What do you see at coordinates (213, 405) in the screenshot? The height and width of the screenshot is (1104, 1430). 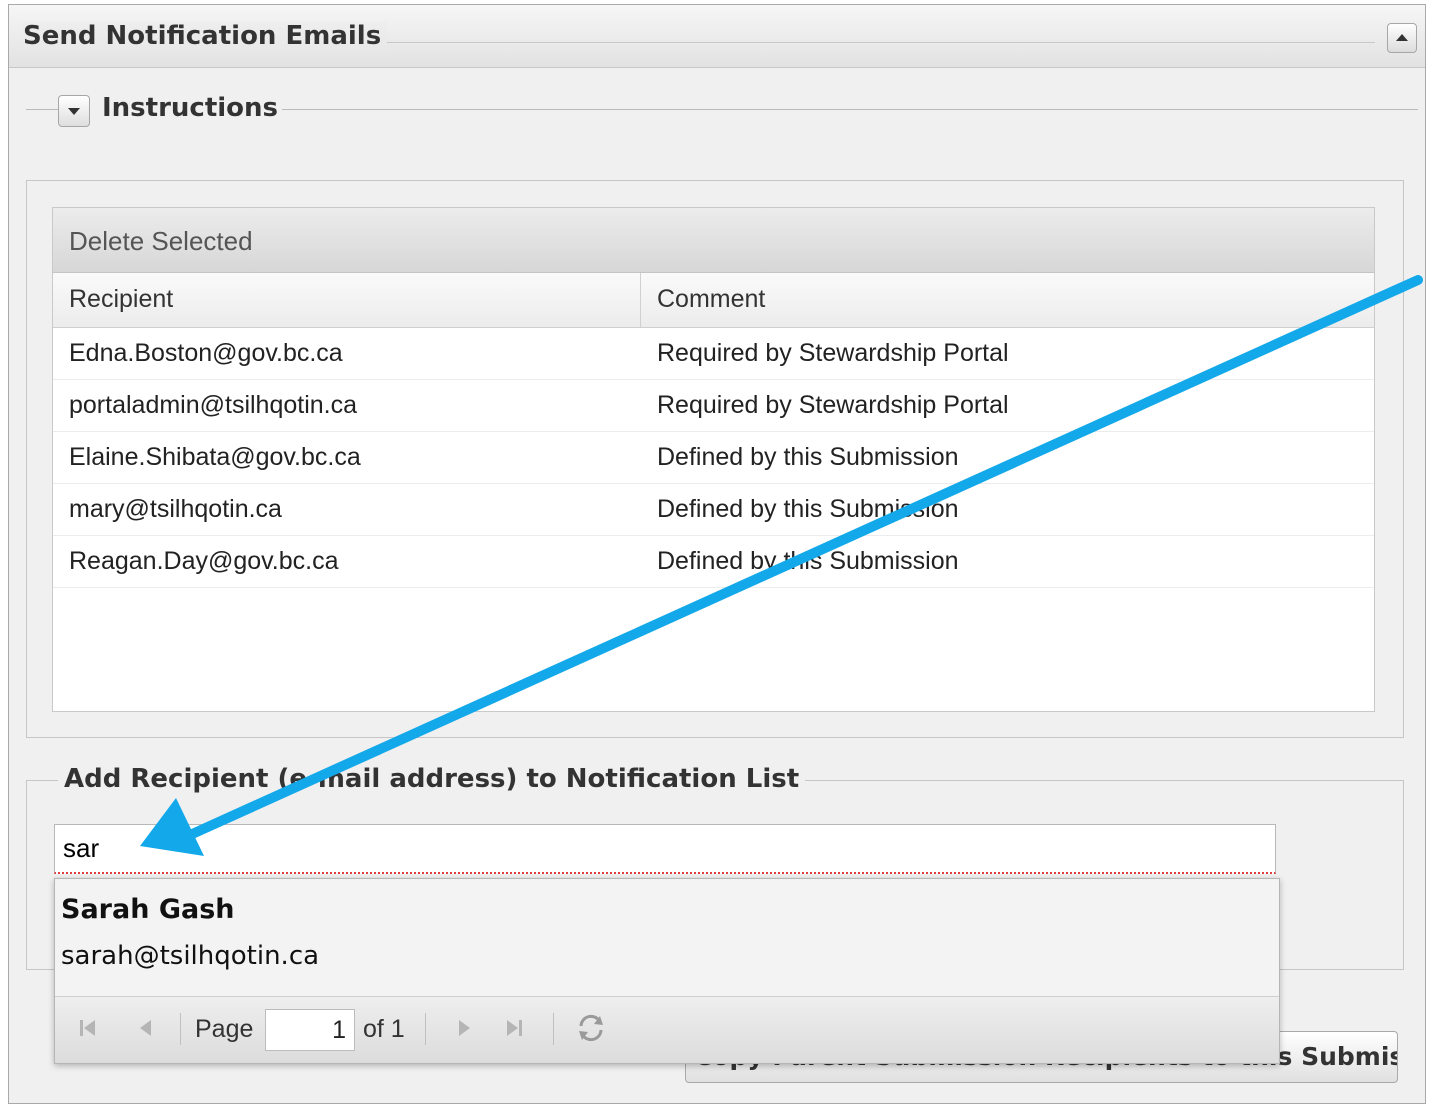 I see `recipient-cell: portaladmin@tsilhqotin.ca` at bounding box center [213, 405].